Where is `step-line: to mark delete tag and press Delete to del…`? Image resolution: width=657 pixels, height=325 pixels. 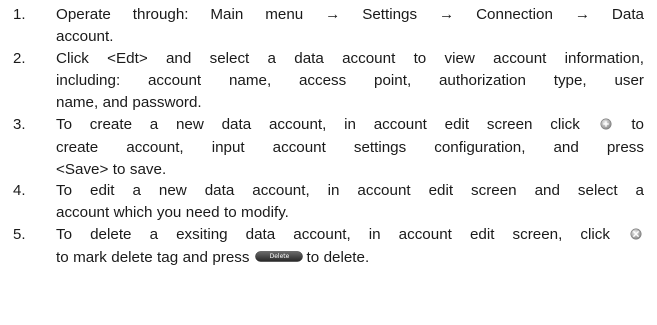
step-line: to mark delete tag and press Delete to del… is located at coordinates (350, 258).